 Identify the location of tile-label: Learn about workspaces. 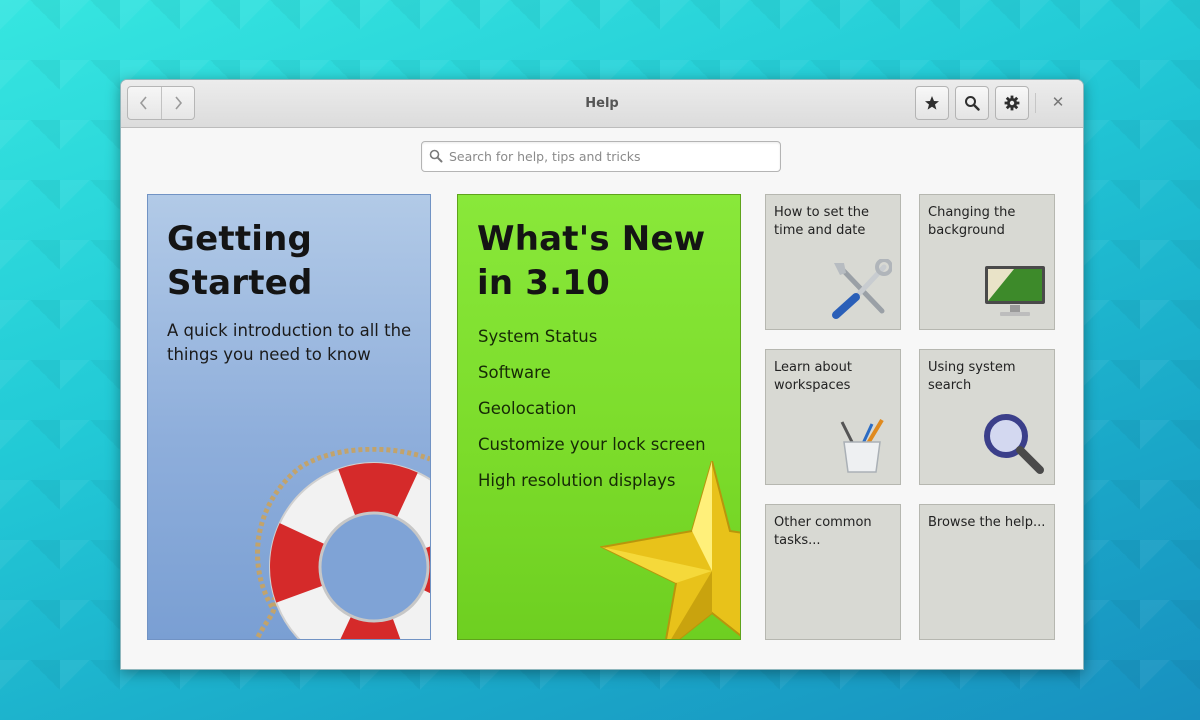
(813, 376).